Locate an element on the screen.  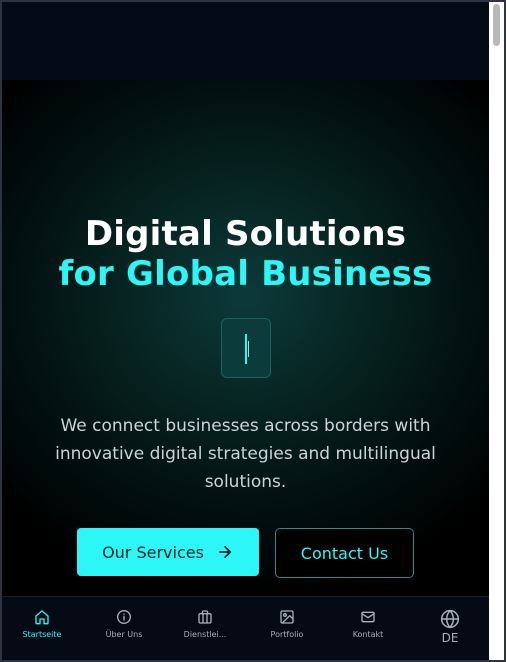
cursor-icon is located at coordinates (246, 349).